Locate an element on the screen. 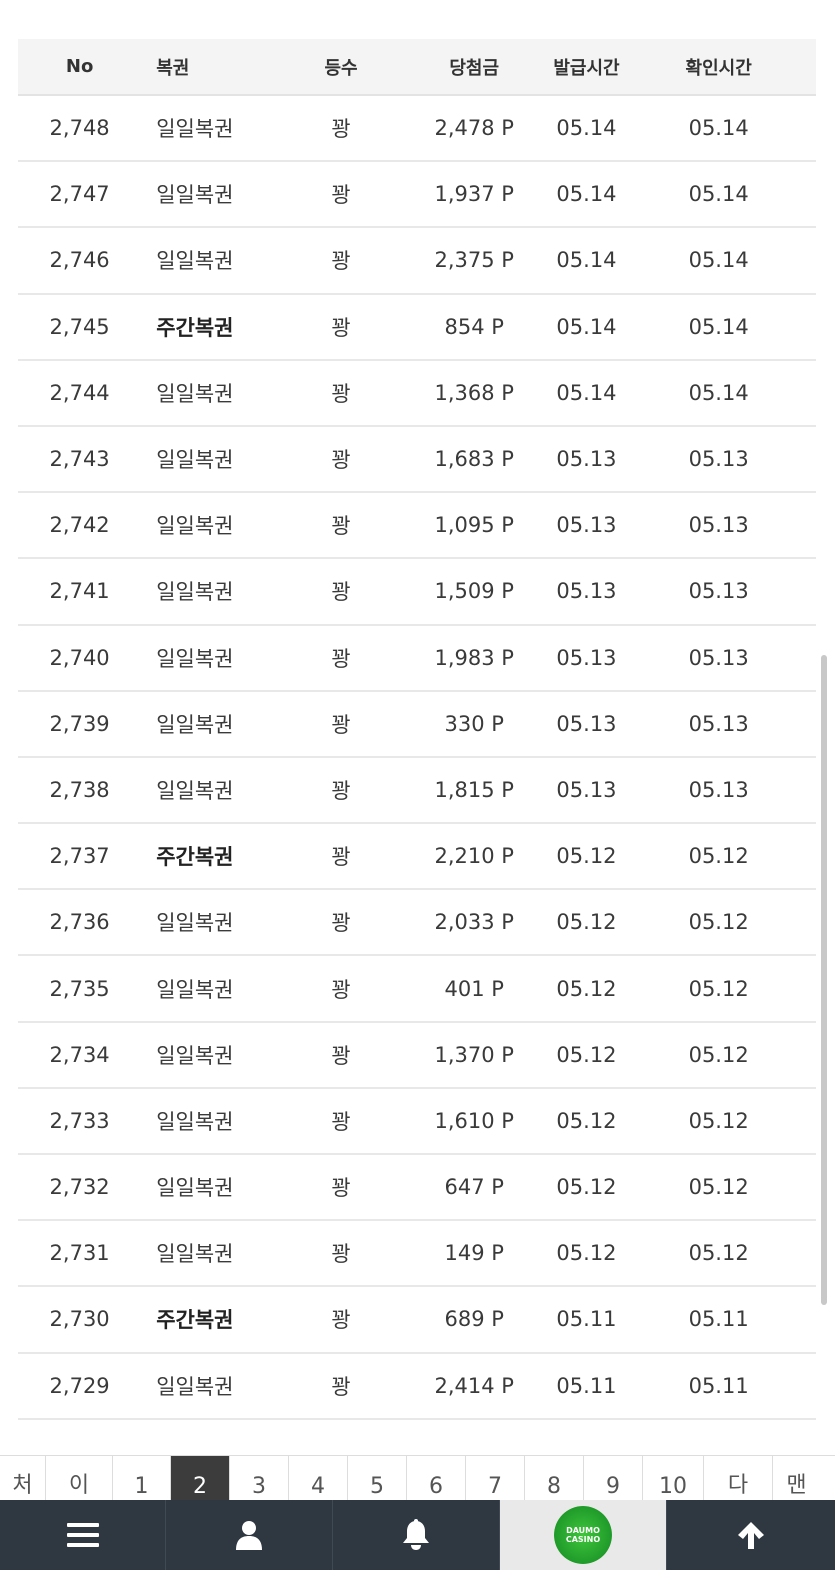 The image size is (835, 1570). row-issued: 05.11 is located at coordinates (586, 1385).